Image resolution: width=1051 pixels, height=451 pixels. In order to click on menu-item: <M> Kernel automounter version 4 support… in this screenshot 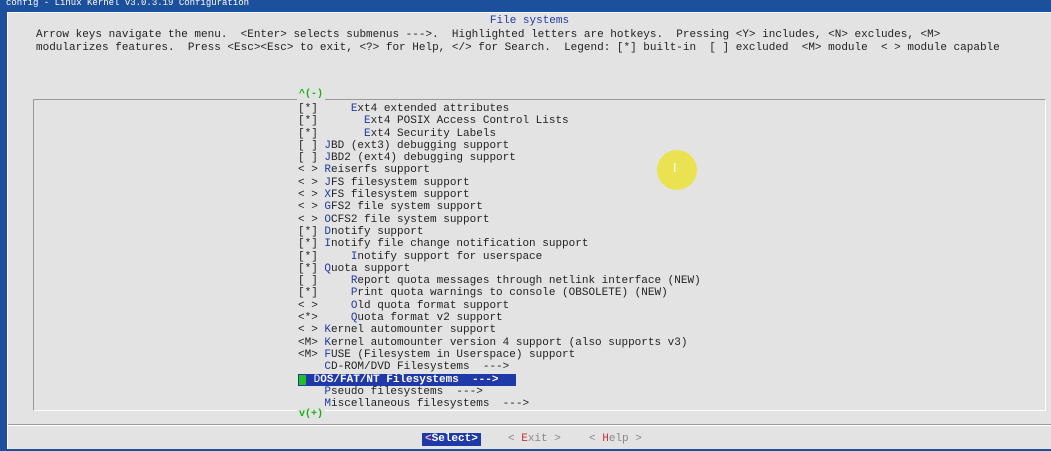, I will do `click(498, 343)`.